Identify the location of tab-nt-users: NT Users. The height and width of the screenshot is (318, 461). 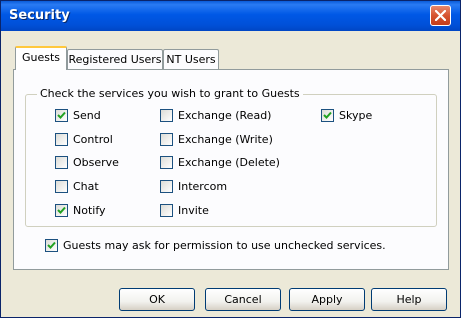
(191, 59).